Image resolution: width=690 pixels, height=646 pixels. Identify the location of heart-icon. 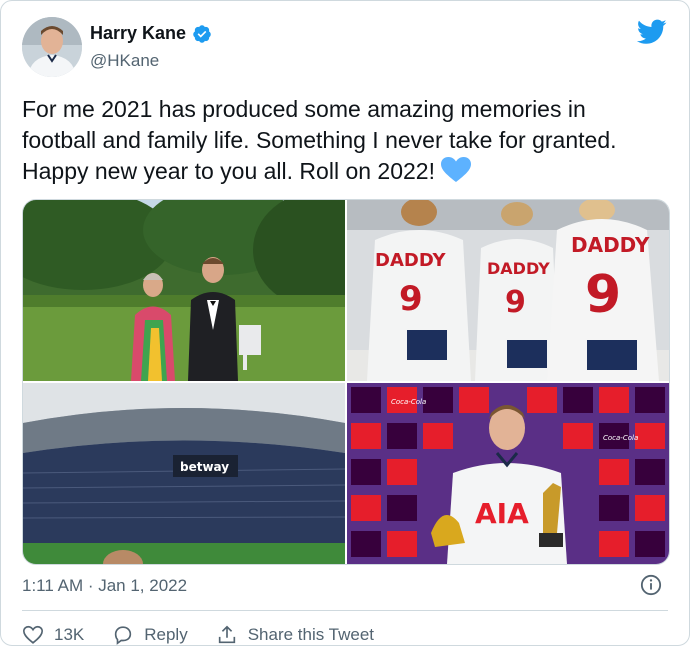
(33, 634).